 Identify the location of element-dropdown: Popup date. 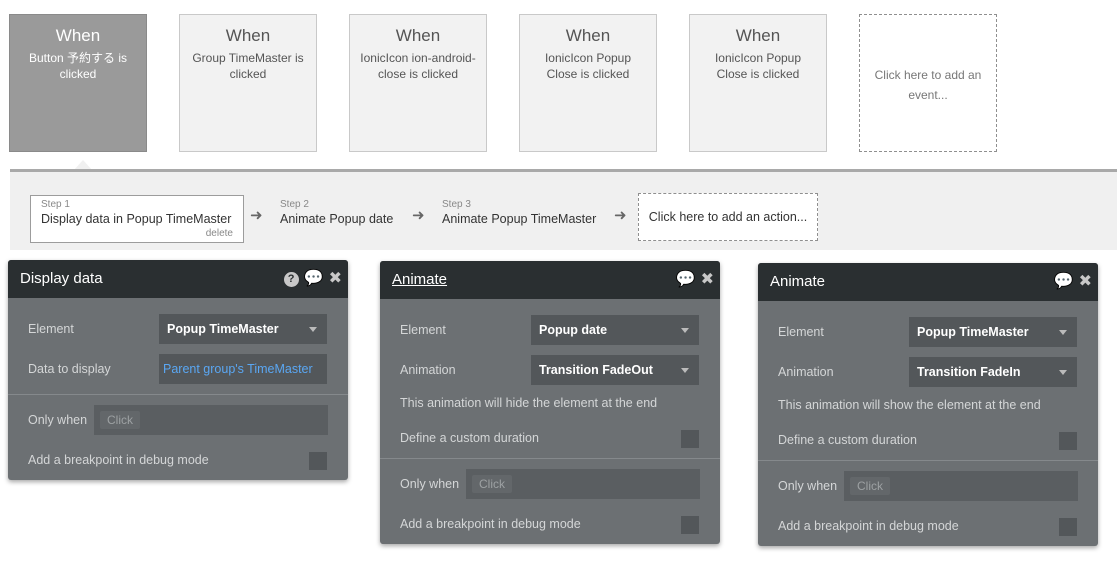
(615, 330).